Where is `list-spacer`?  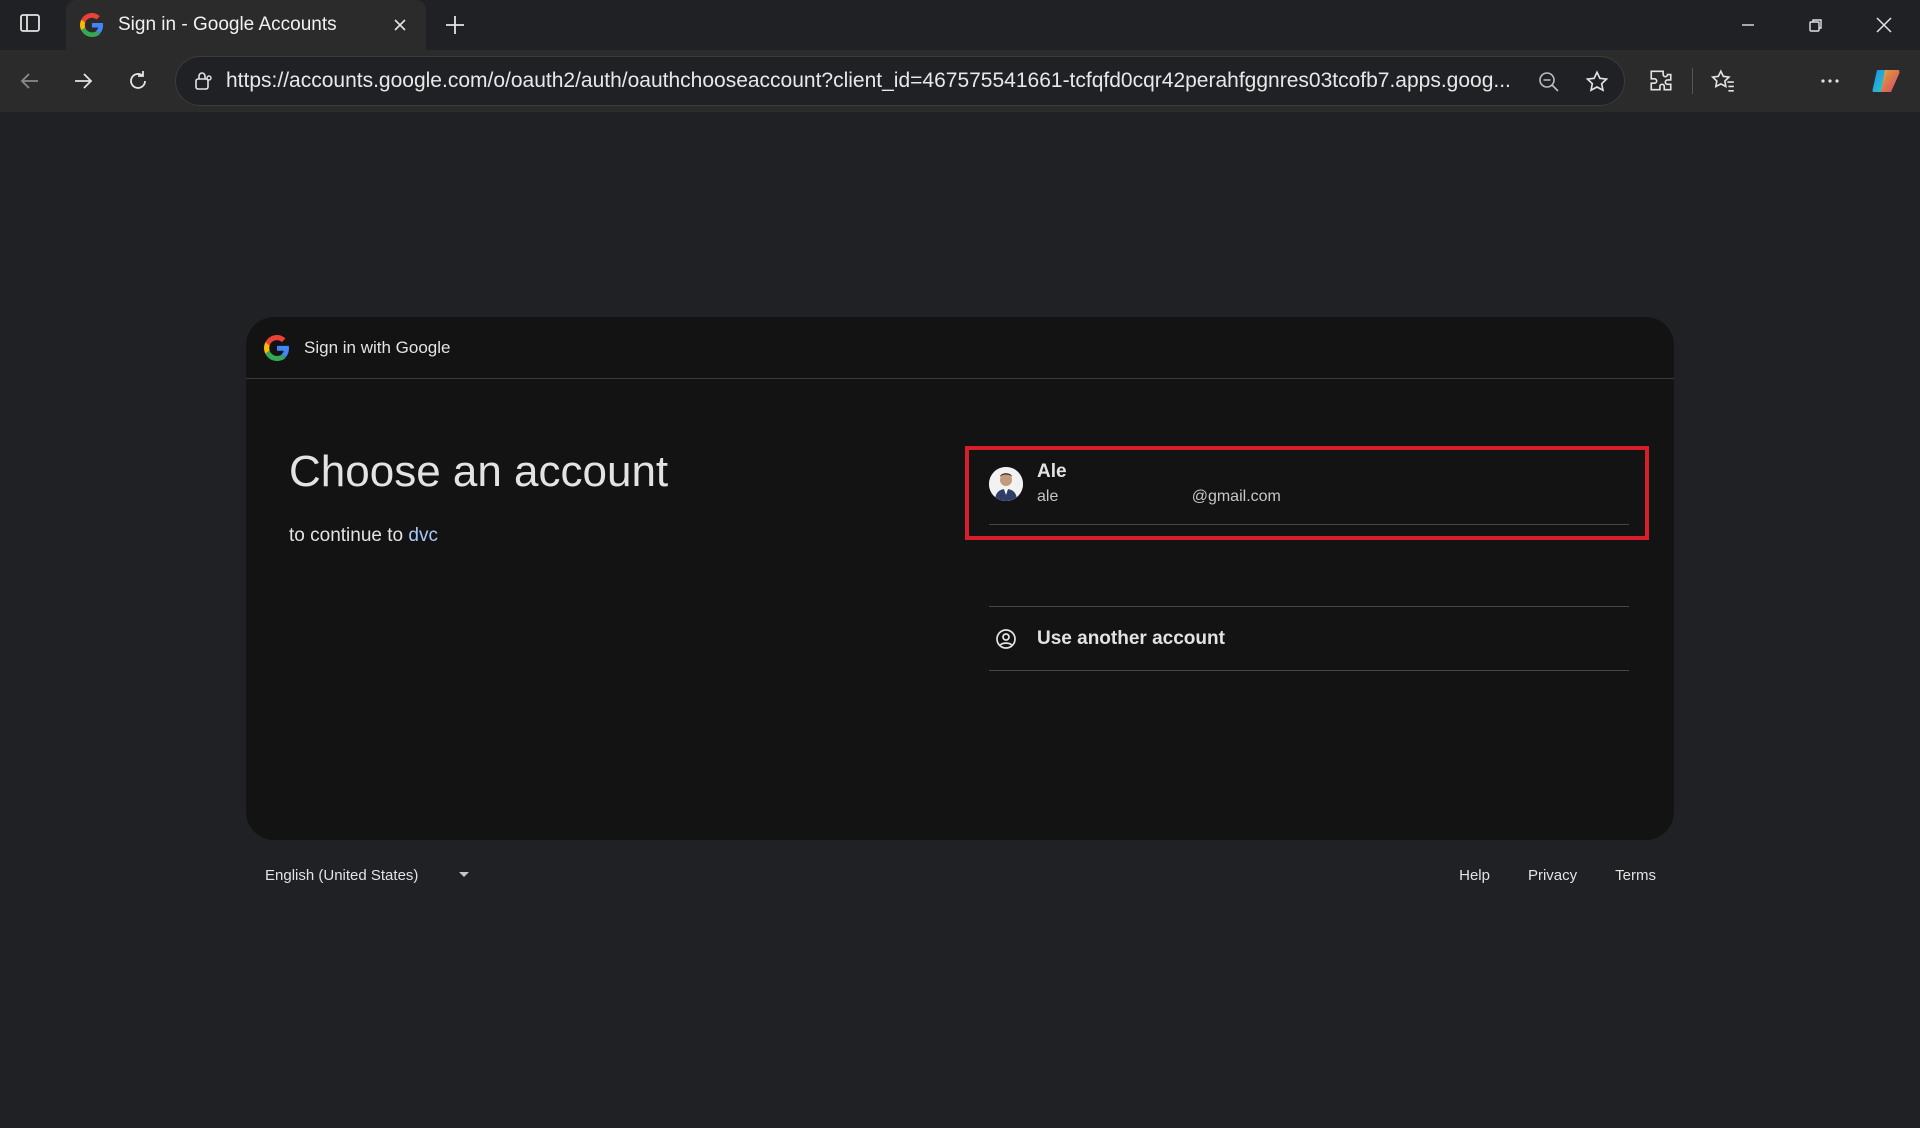 list-spacer is located at coordinates (1309, 566).